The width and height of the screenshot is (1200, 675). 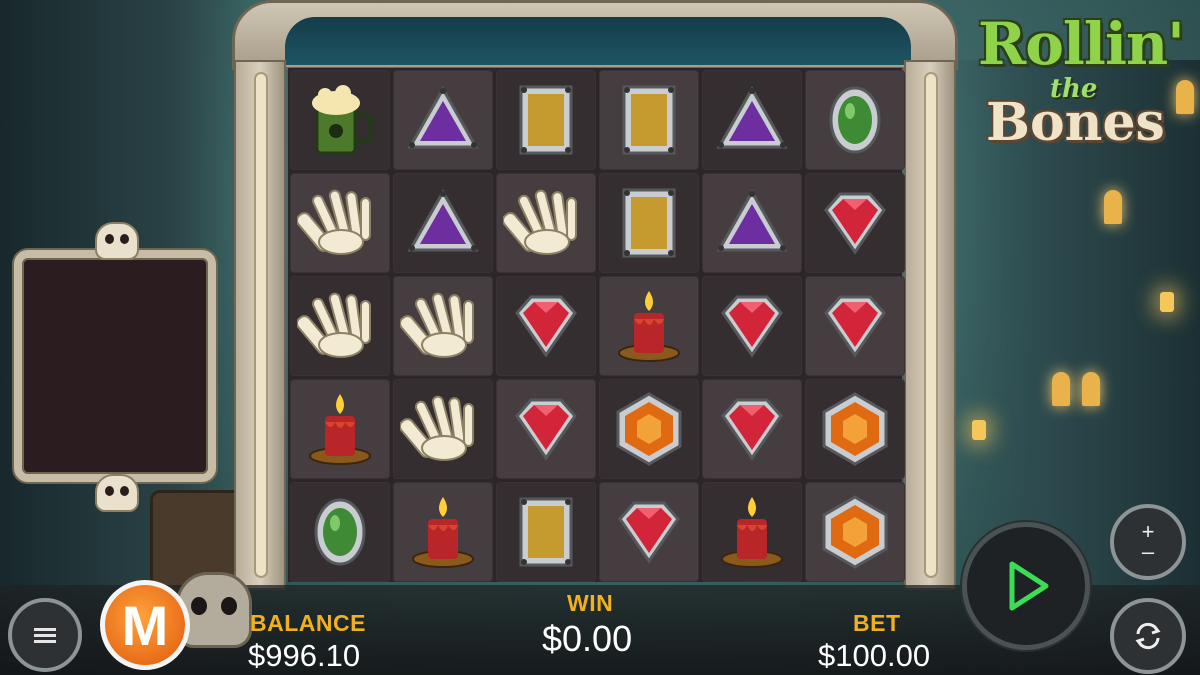 I want to click on bet-adjust-button: + –, so click(x=1148, y=542).